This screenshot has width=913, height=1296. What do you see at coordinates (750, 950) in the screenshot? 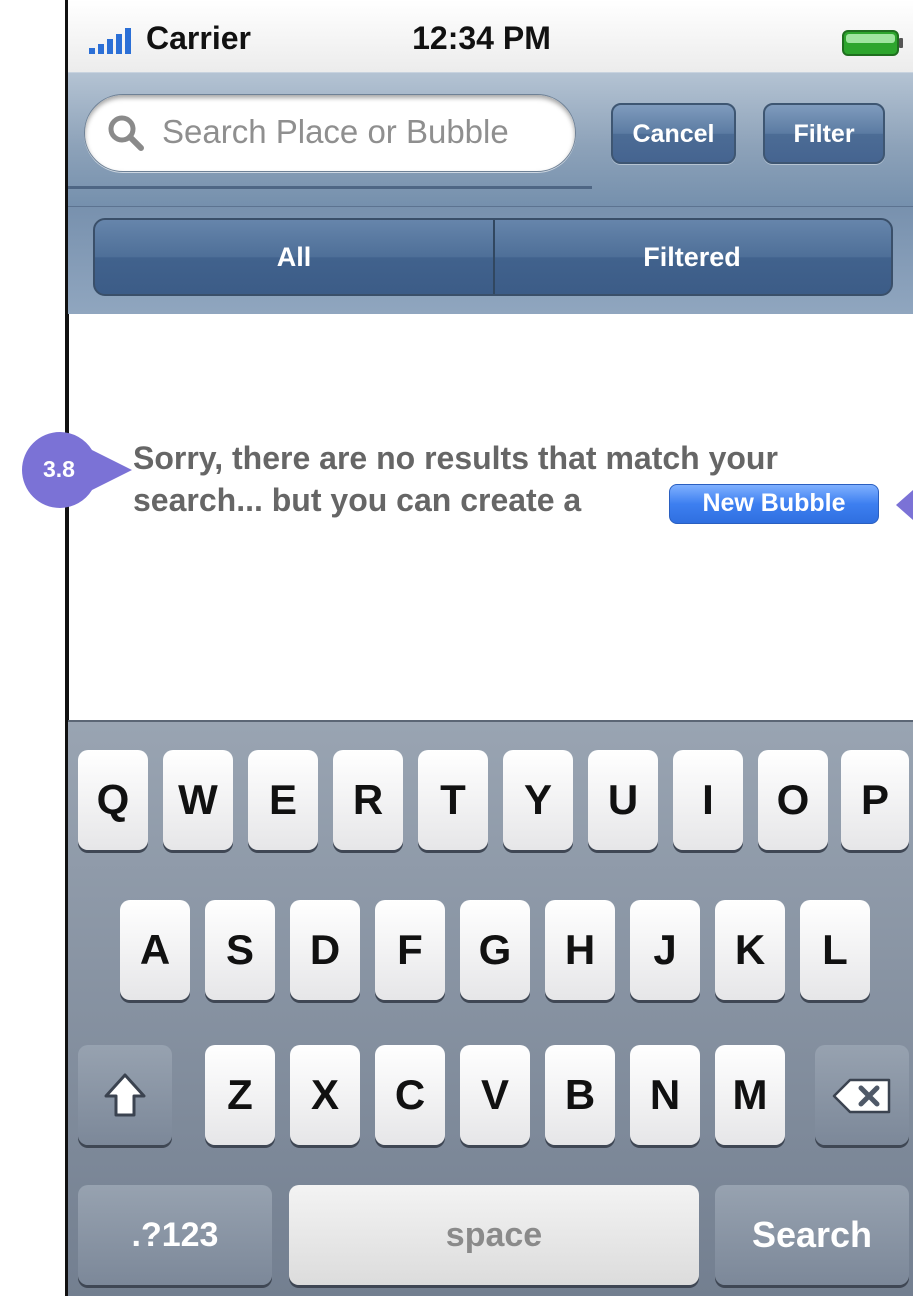
I see `key-k: K` at bounding box center [750, 950].